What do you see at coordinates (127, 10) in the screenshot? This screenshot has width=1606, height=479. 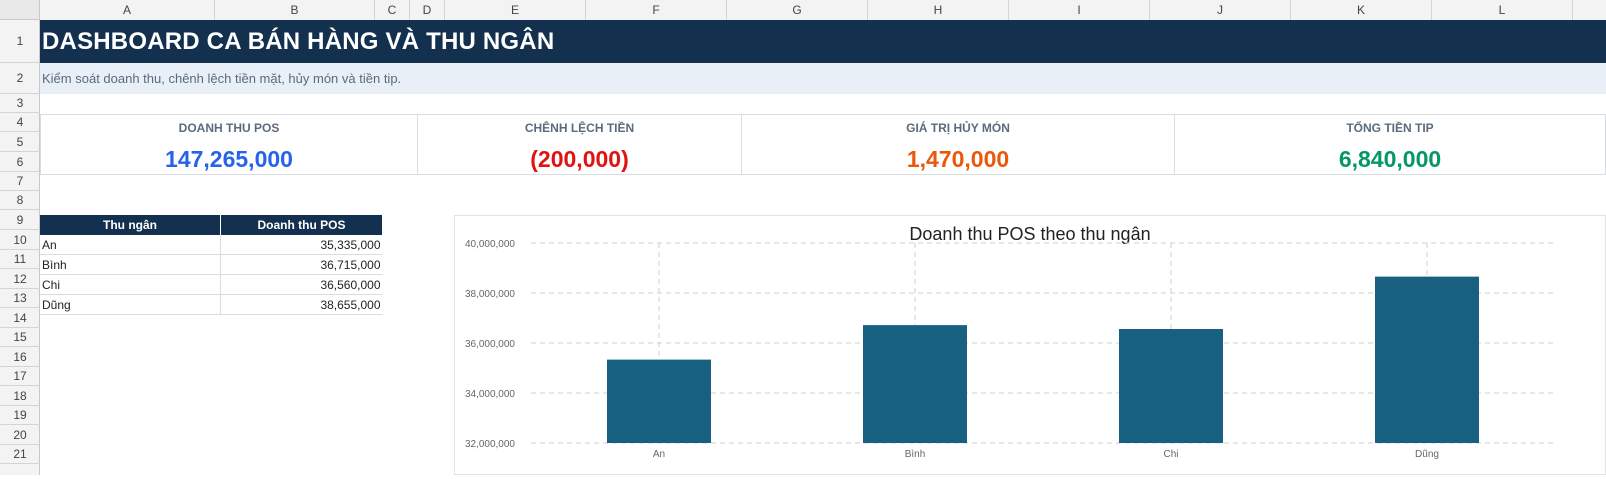 I see `column-header-a: A` at bounding box center [127, 10].